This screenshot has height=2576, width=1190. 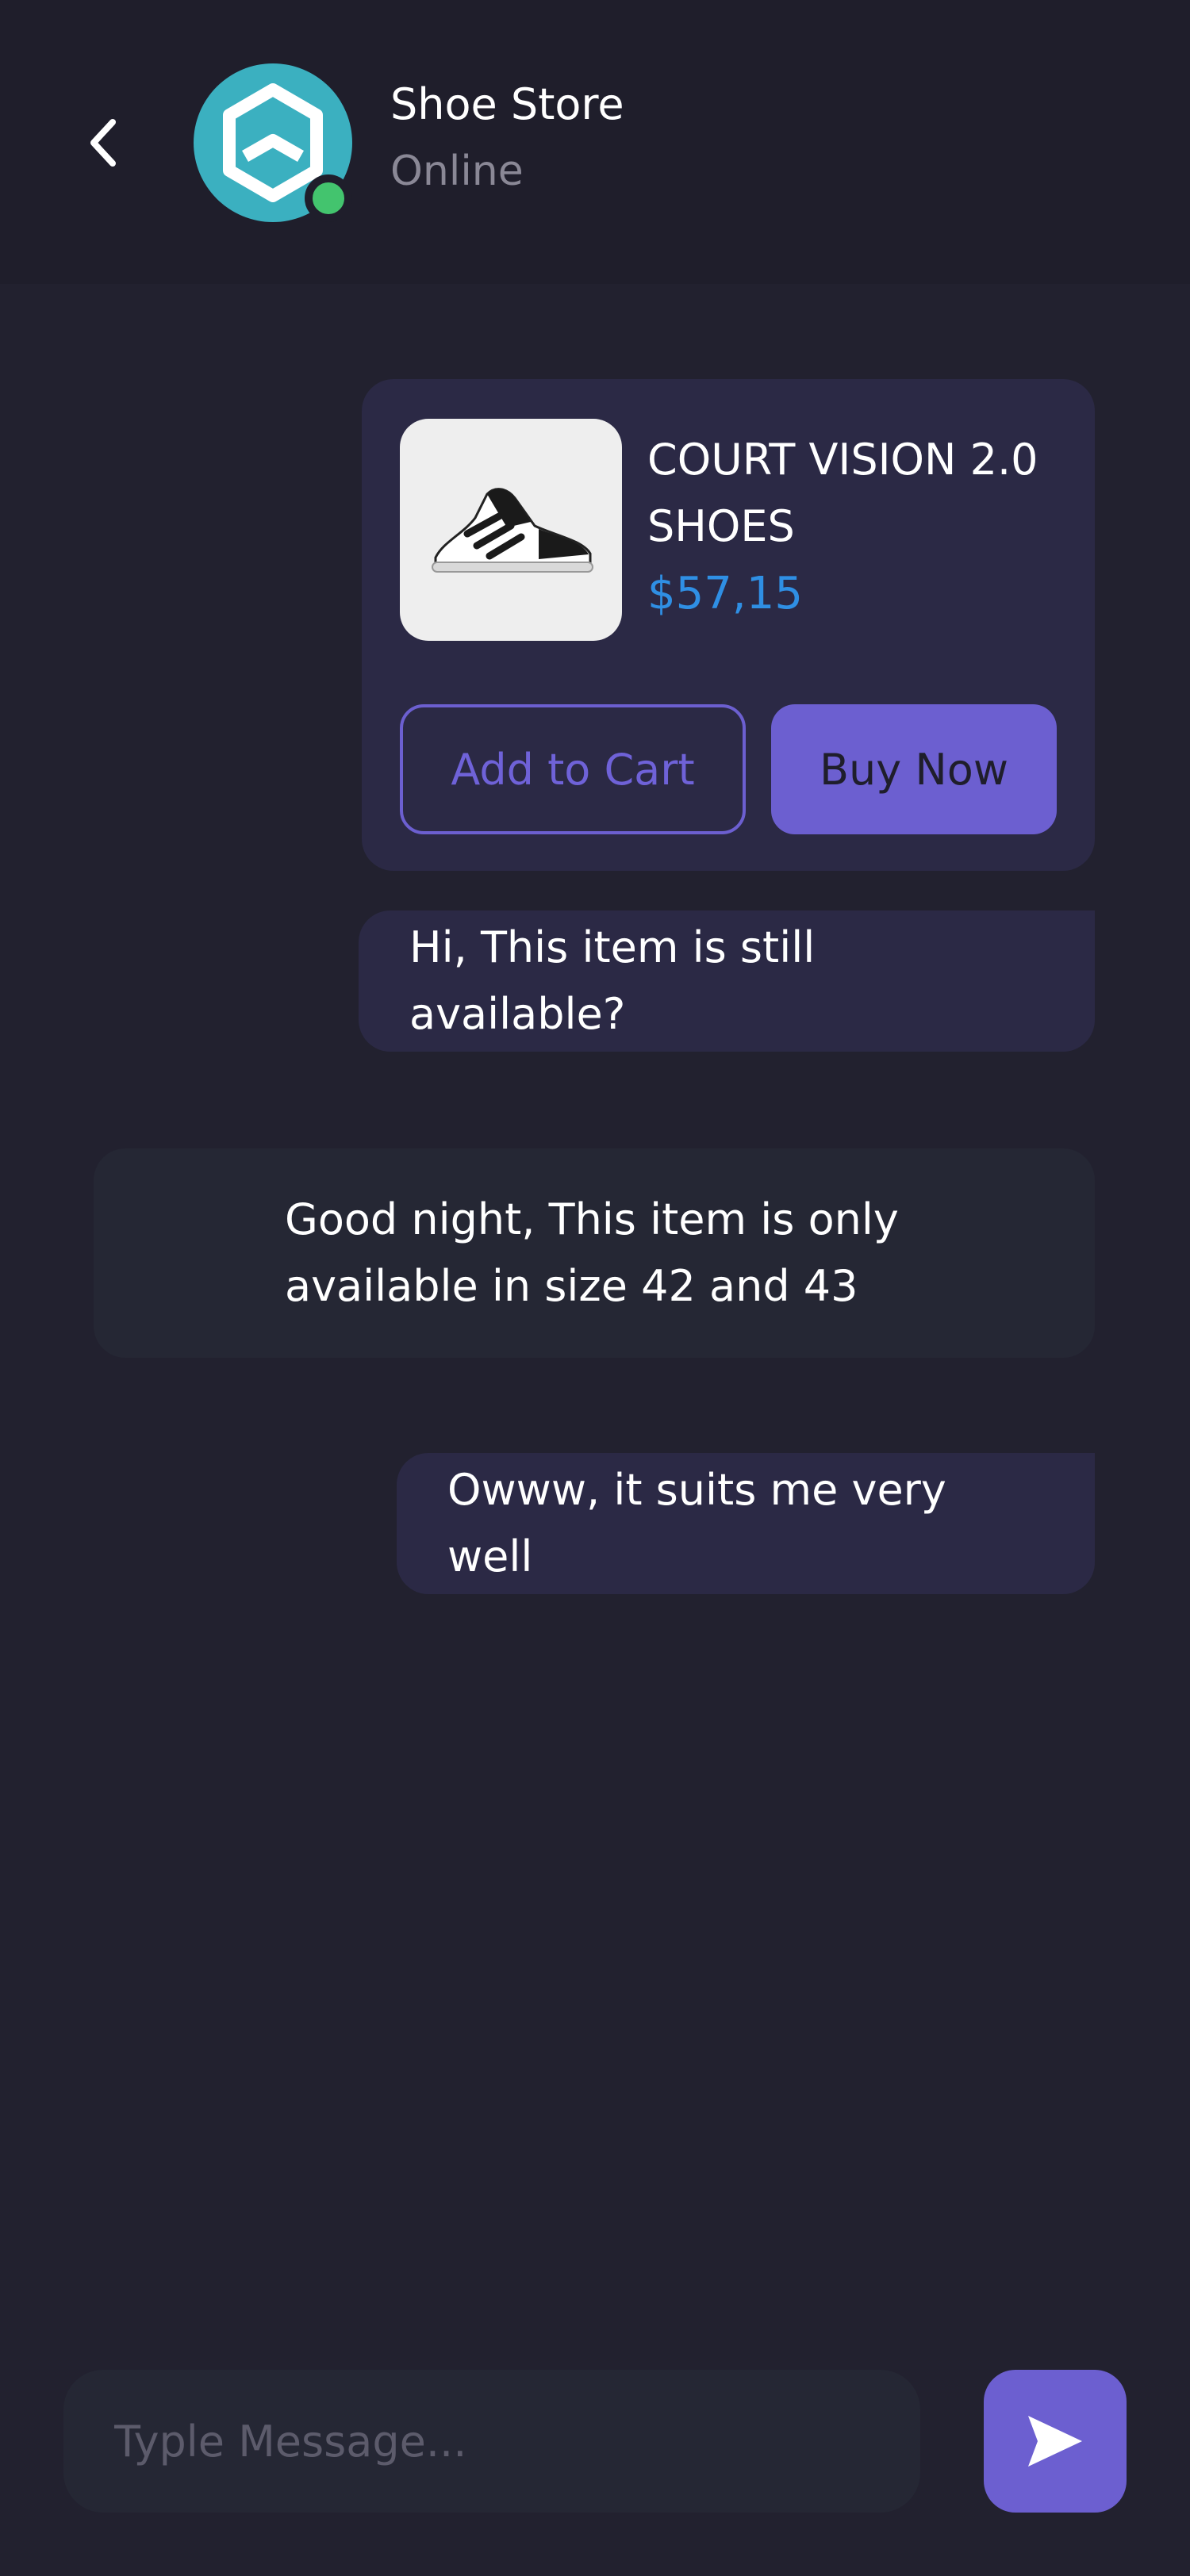 I want to click on product-price: $57,15, so click(x=725, y=593).